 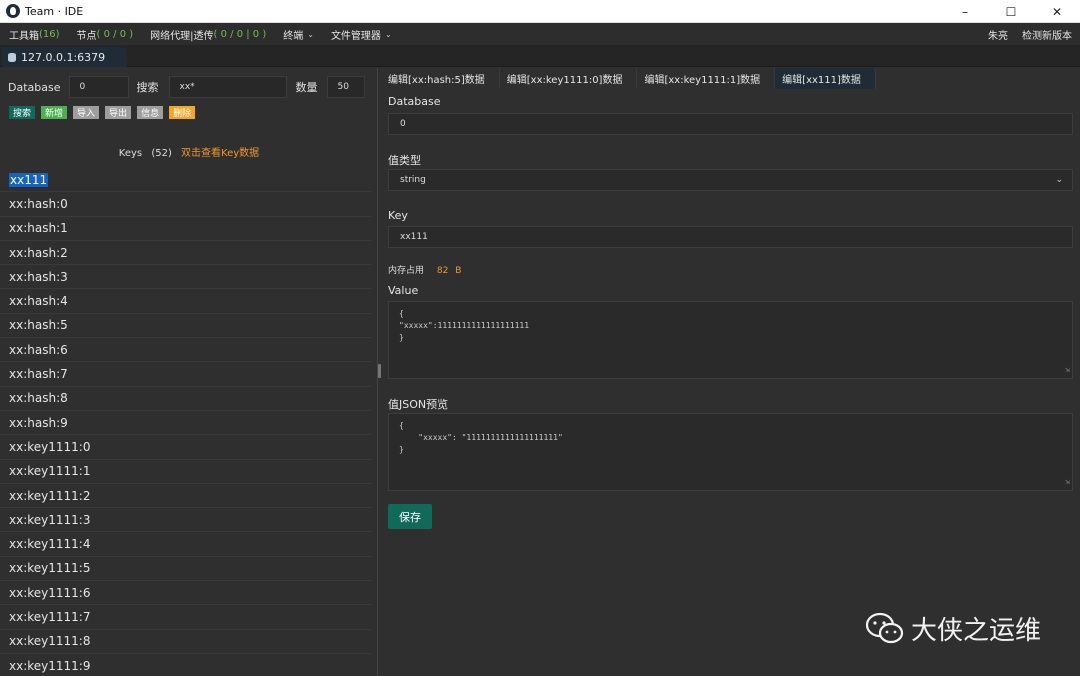 What do you see at coordinates (976, 631) in the screenshot?
I see `watermark-text: 大侠之运维` at bounding box center [976, 631].